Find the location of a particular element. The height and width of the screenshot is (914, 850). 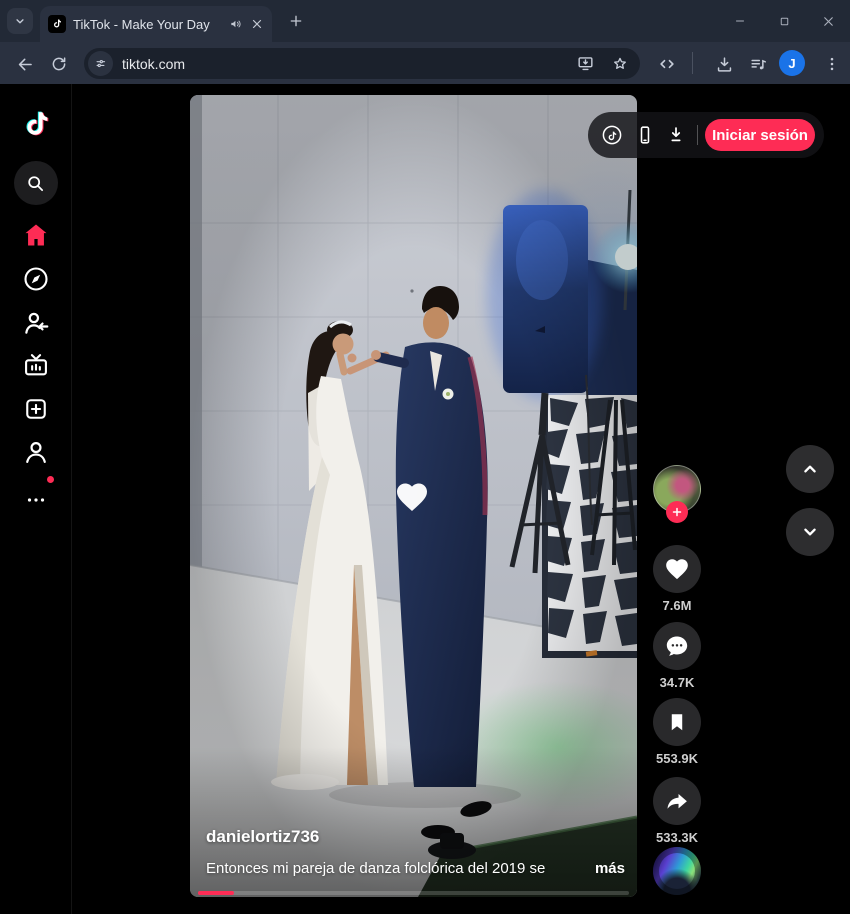

playlist-music-icon is located at coordinates (758, 64).